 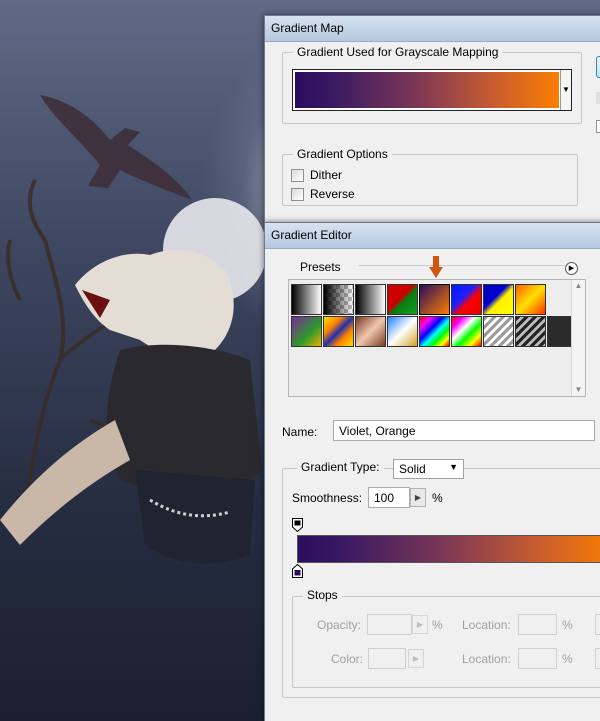 What do you see at coordinates (297, 175) in the screenshot?
I see `dither-checkbox` at bounding box center [297, 175].